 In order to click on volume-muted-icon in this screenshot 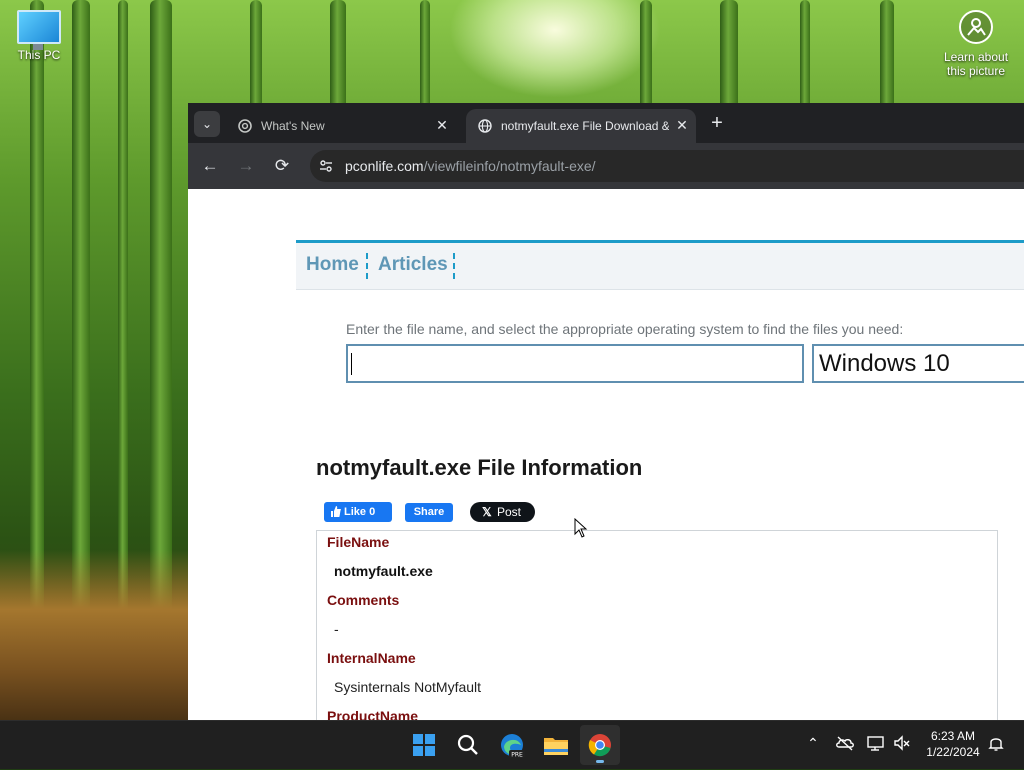, I will do `click(902, 743)`.